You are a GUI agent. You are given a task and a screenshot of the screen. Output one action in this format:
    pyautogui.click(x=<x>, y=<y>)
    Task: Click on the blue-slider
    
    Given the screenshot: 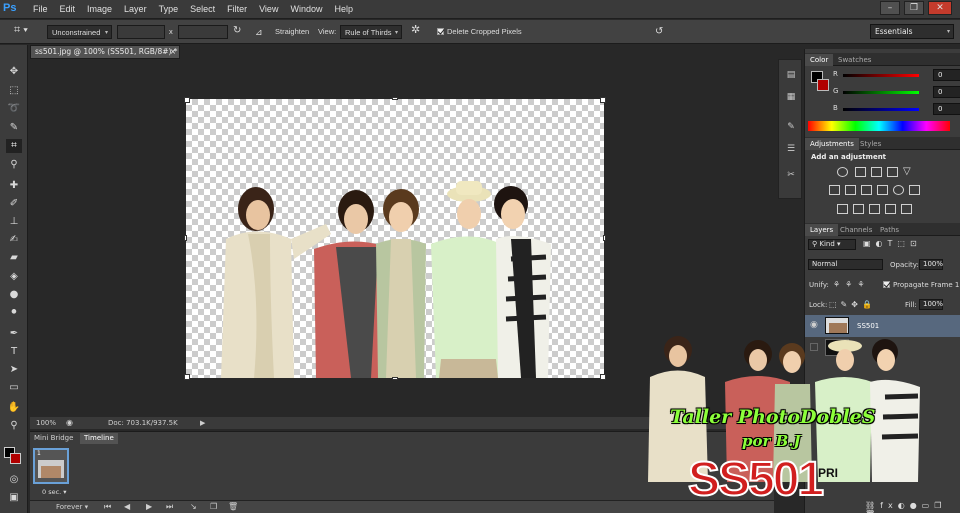 What is the action you would take?
    pyautogui.click(x=881, y=109)
    